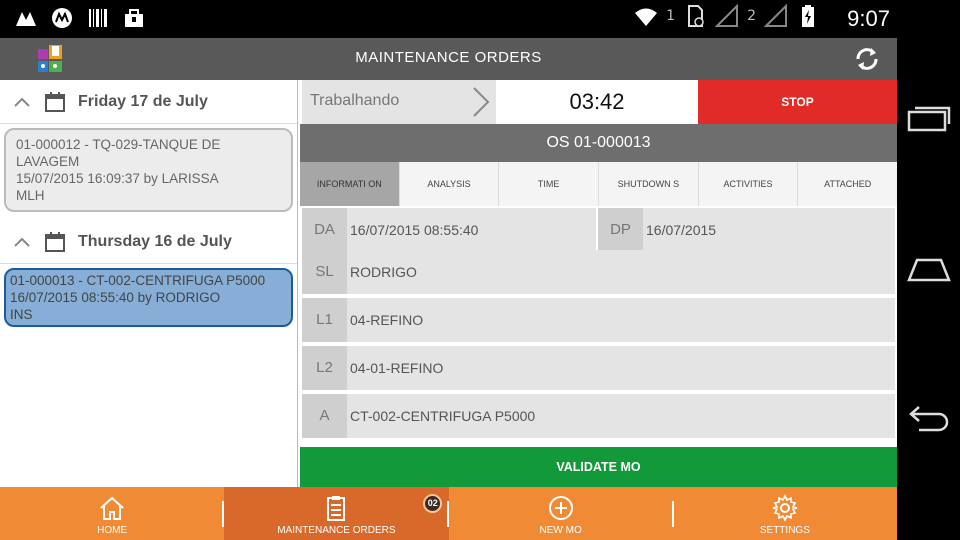  What do you see at coordinates (929, 419) in the screenshot?
I see `back-icon` at bounding box center [929, 419].